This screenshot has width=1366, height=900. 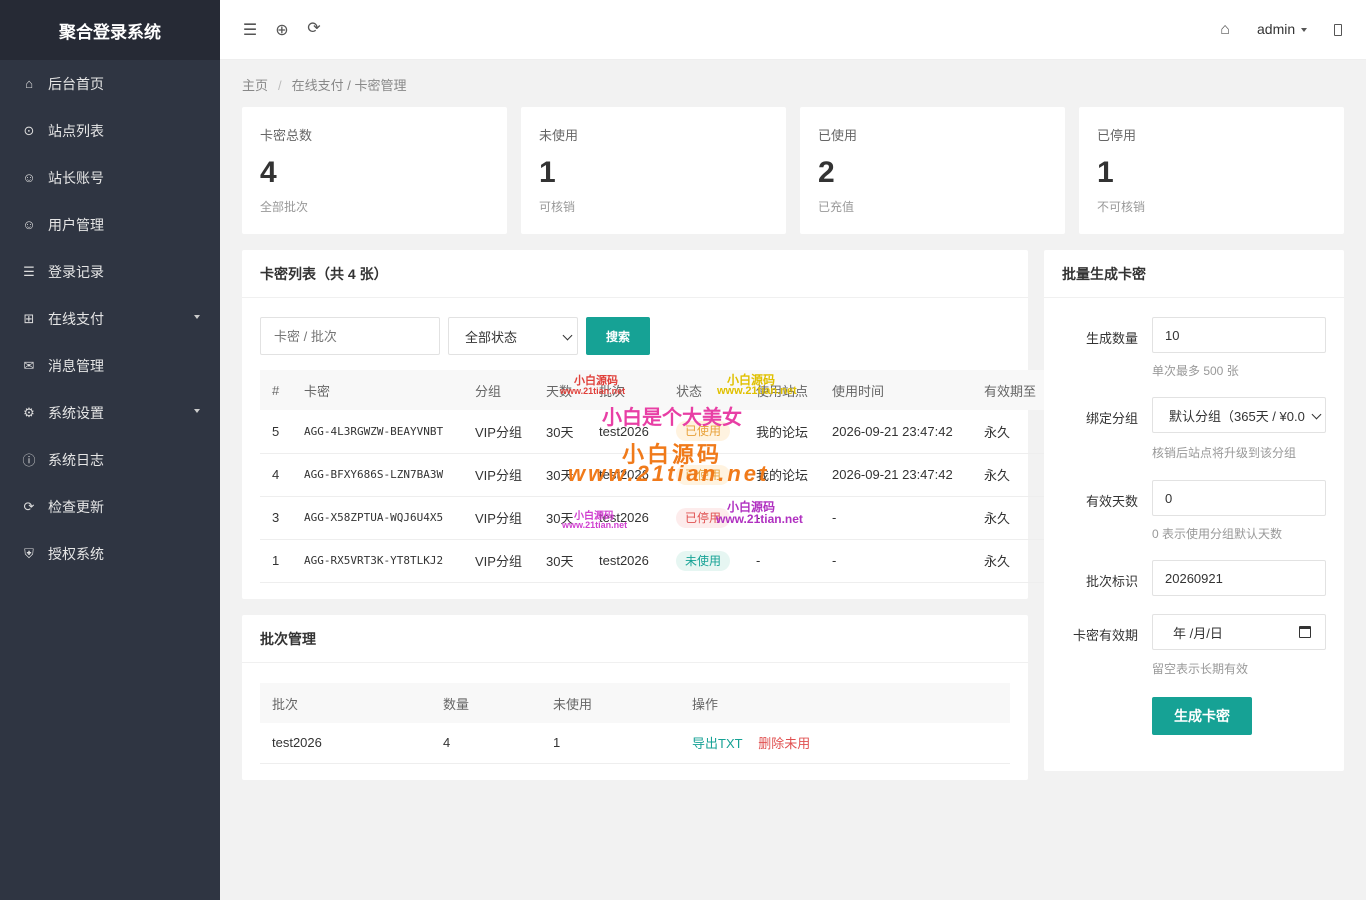 I want to click on mail-icon: ✉, so click(x=29, y=365).